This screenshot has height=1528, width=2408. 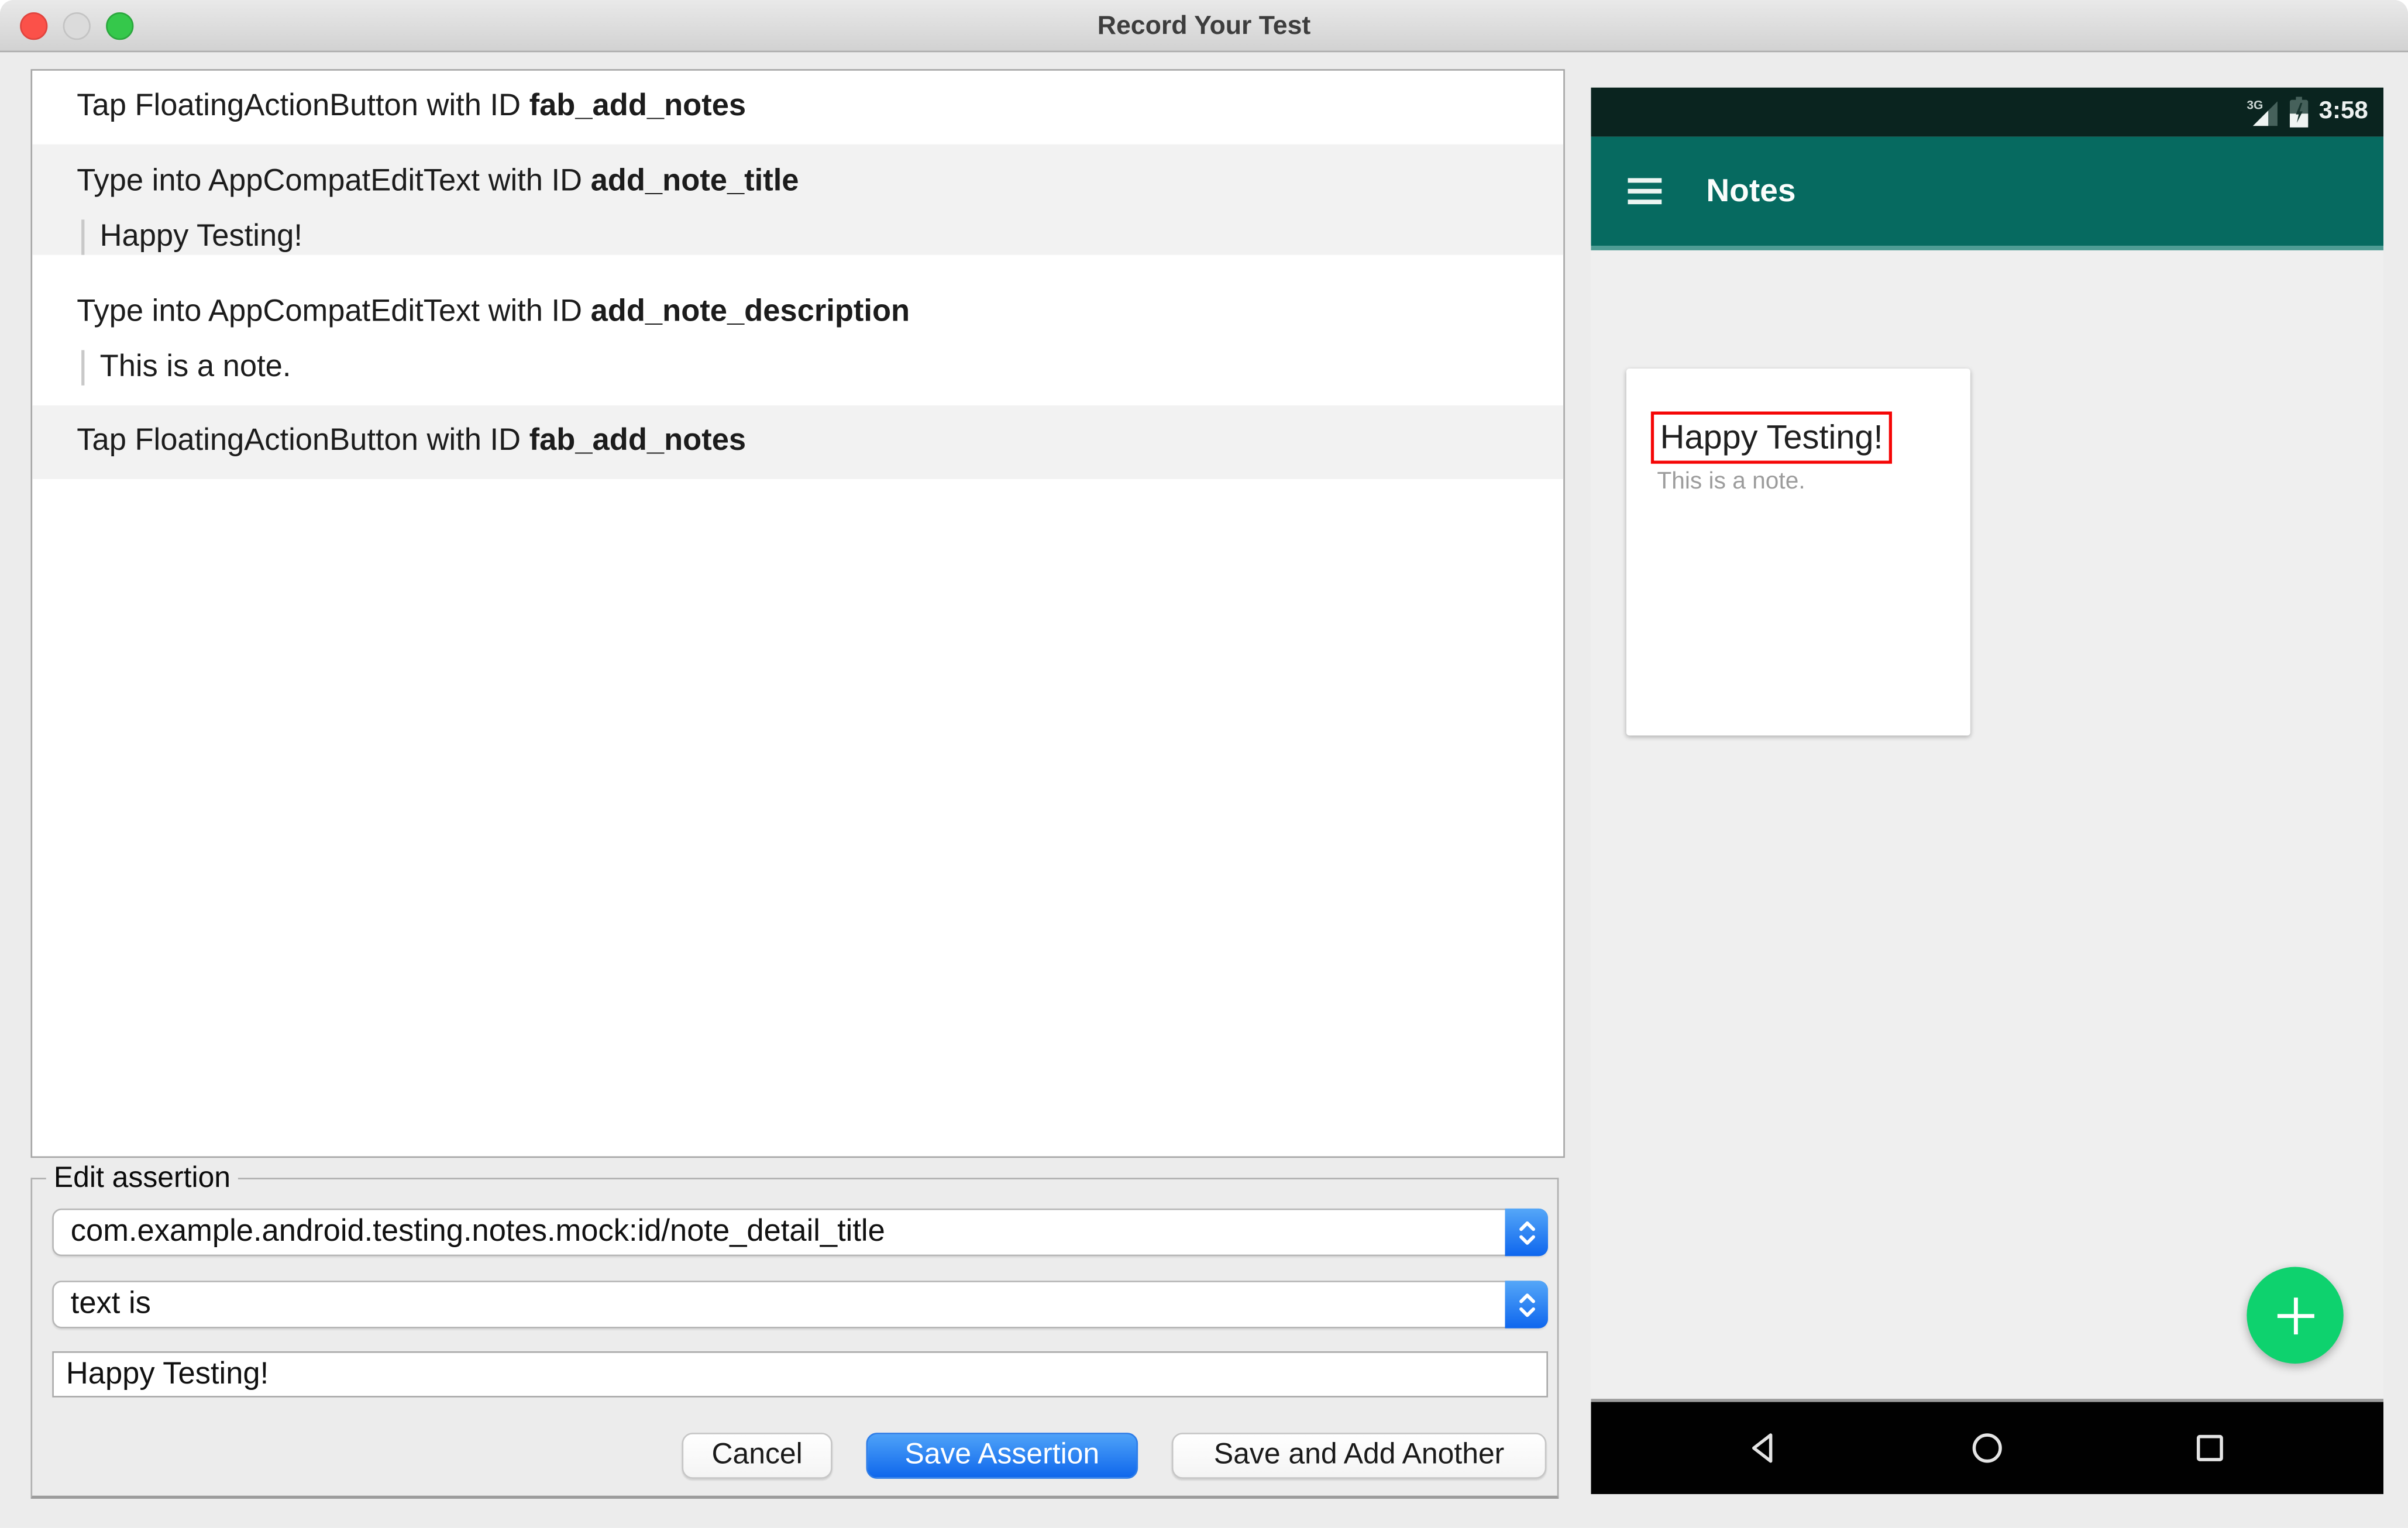 What do you see at coordinates (750, 312) in the screenshot?
I see `action-view-id: add_note_description` at bounding box center [750, 312].